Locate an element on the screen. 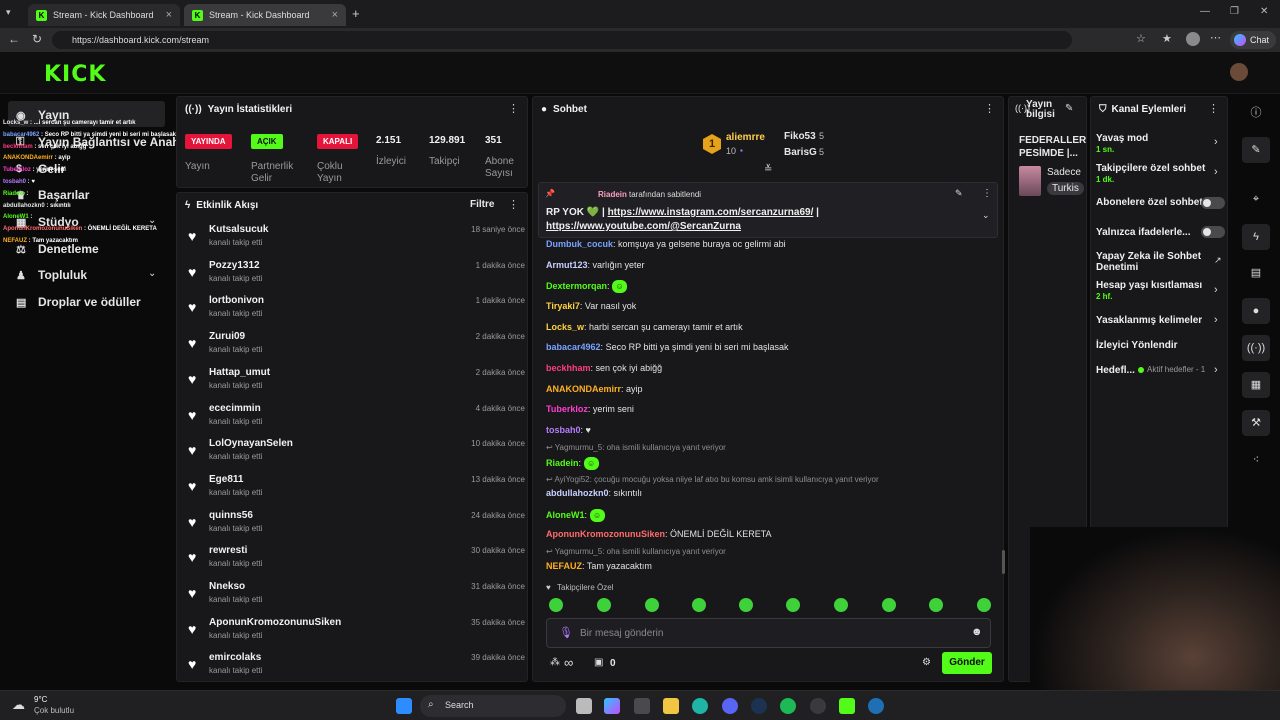  chat-username: Dextermorqan is located at coordinates (576, 286).